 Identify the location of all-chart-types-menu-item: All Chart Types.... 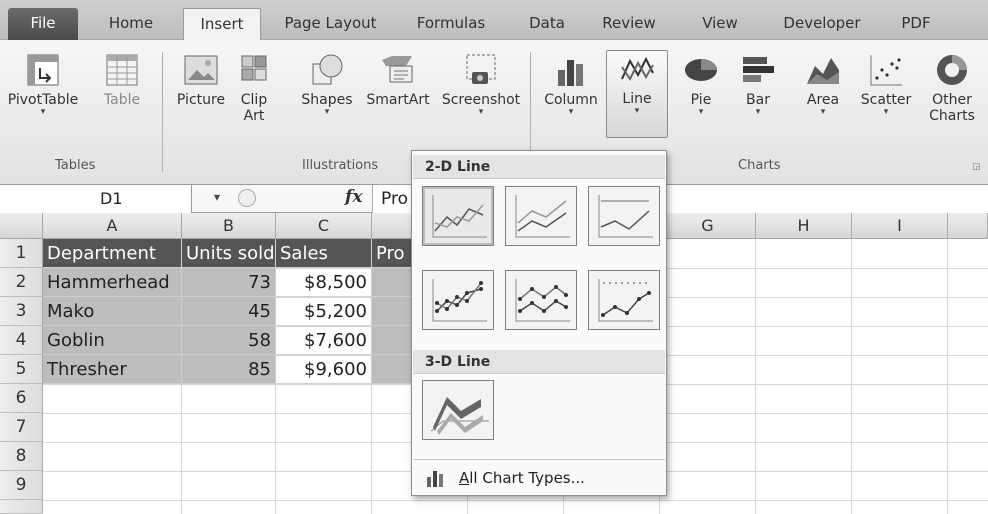
(539, 477).